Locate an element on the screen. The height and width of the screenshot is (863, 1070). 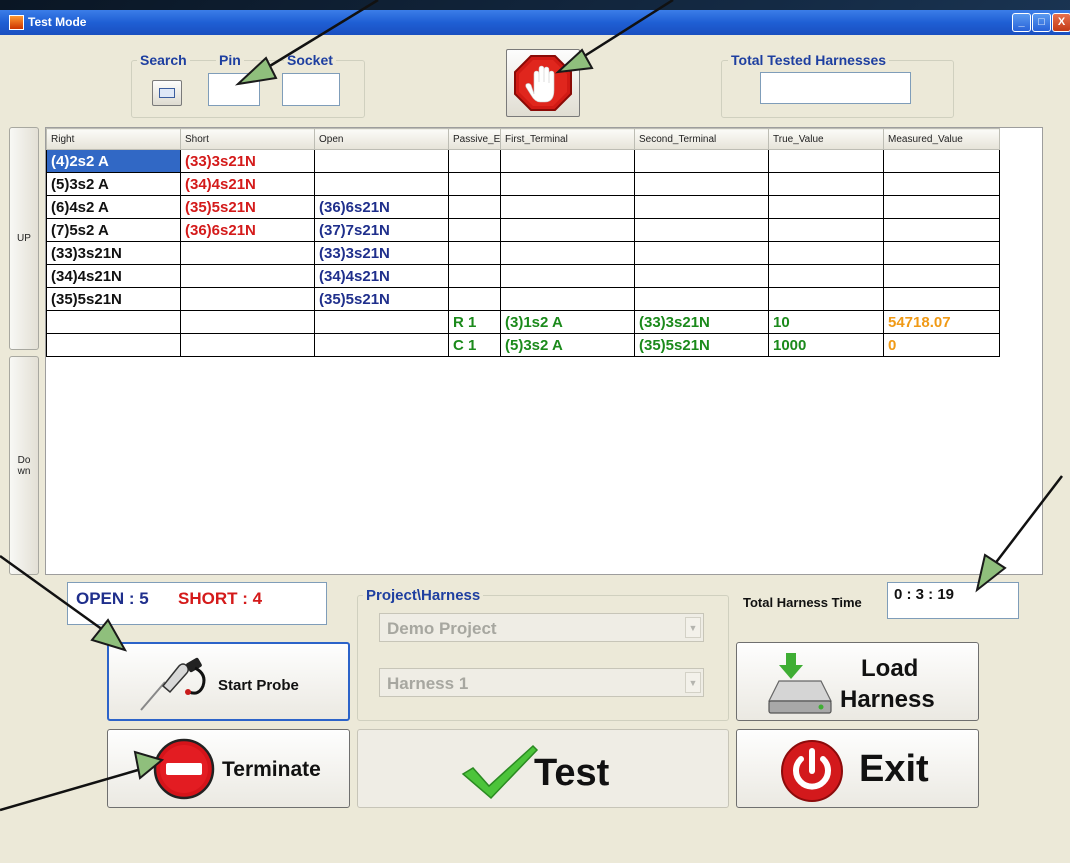
cell-first-terminal: (3)1s2 A is located at coordinates (567, 322).